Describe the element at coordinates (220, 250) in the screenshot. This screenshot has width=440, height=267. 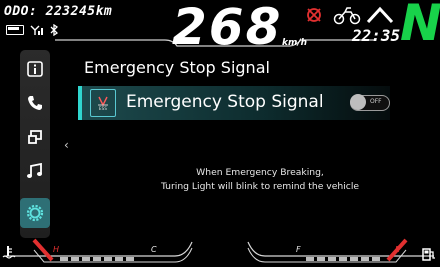
I see `bottom-gauges` at that location.